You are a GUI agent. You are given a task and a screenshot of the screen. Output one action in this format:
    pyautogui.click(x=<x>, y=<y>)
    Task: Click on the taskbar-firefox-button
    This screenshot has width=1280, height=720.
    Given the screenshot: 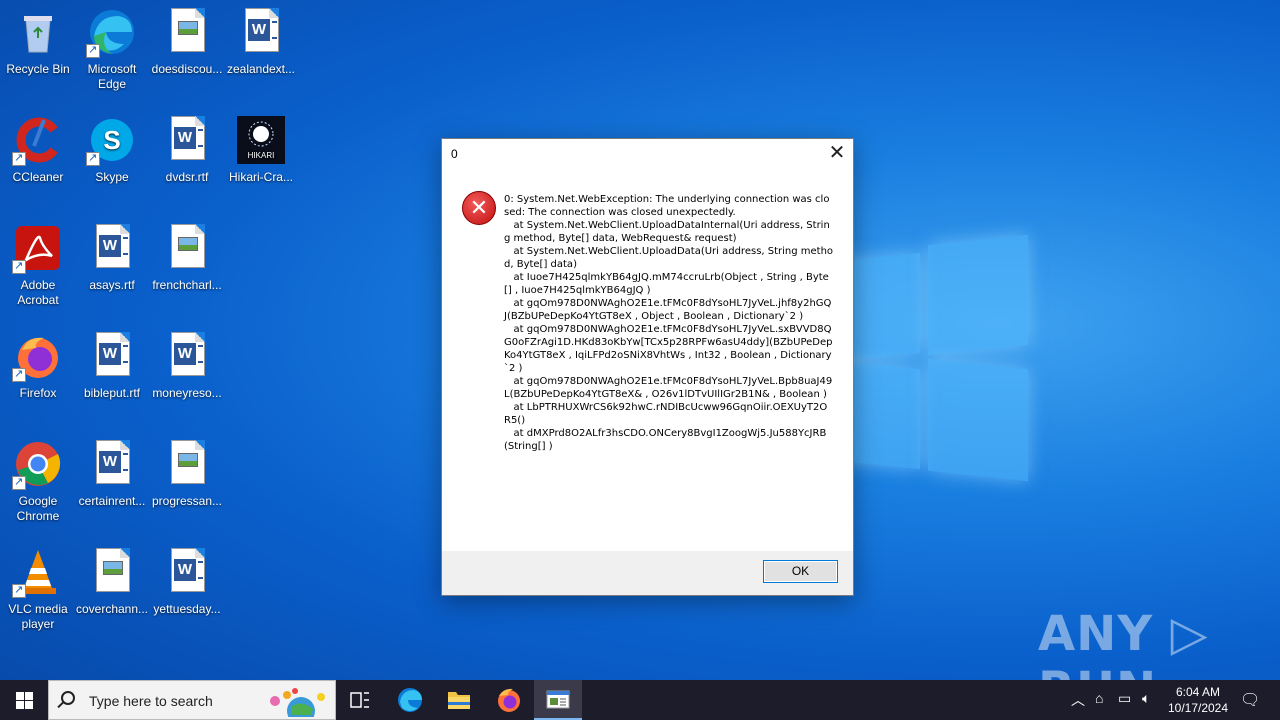 What is the action you would take?
    pyautogui.click(x=509, y=700)
    